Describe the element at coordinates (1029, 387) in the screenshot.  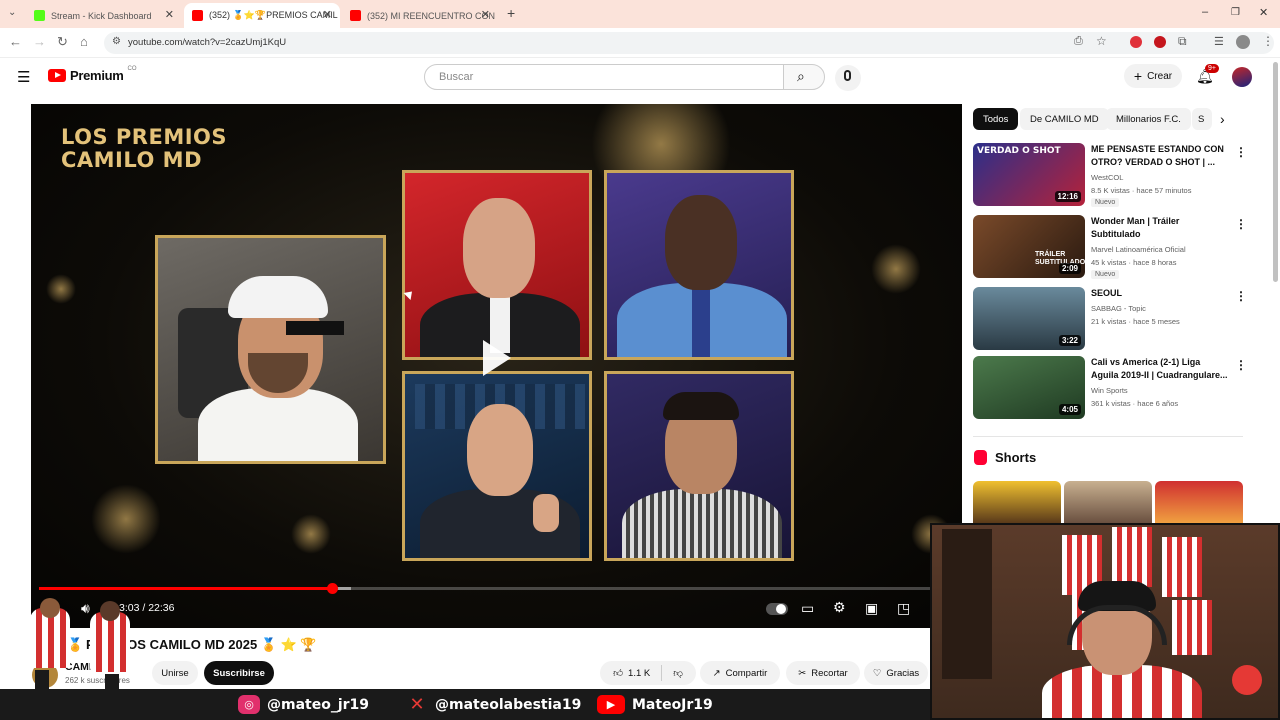
I see `recommendation-thumbnail: 4:05` at that location.